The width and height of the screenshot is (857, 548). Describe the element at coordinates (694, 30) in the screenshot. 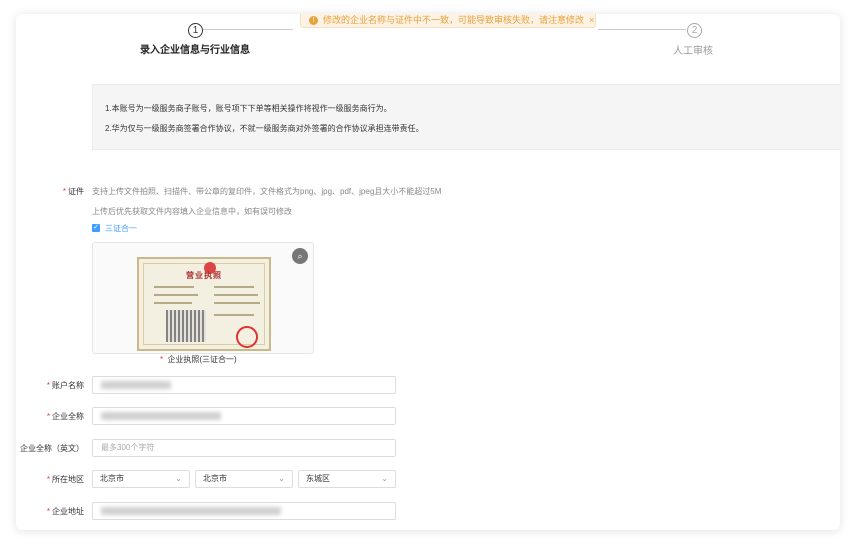

I see `step-2-indicator: 2` at that location.